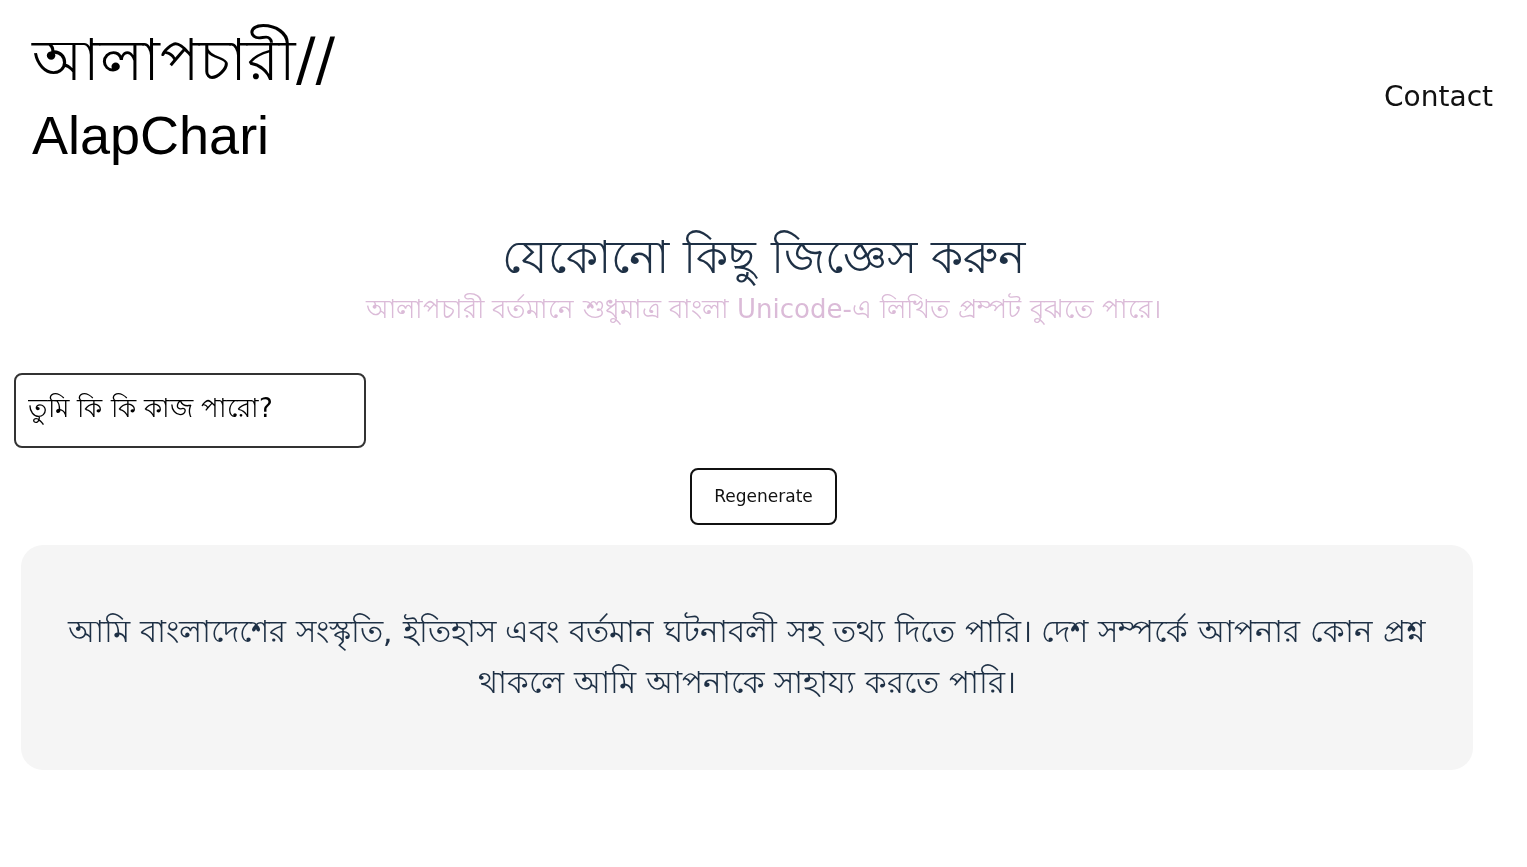 The image size is (1527, 867). I want to click on prompt-field: তুমি কি কি কাজ পারো?, so click(190, 410).